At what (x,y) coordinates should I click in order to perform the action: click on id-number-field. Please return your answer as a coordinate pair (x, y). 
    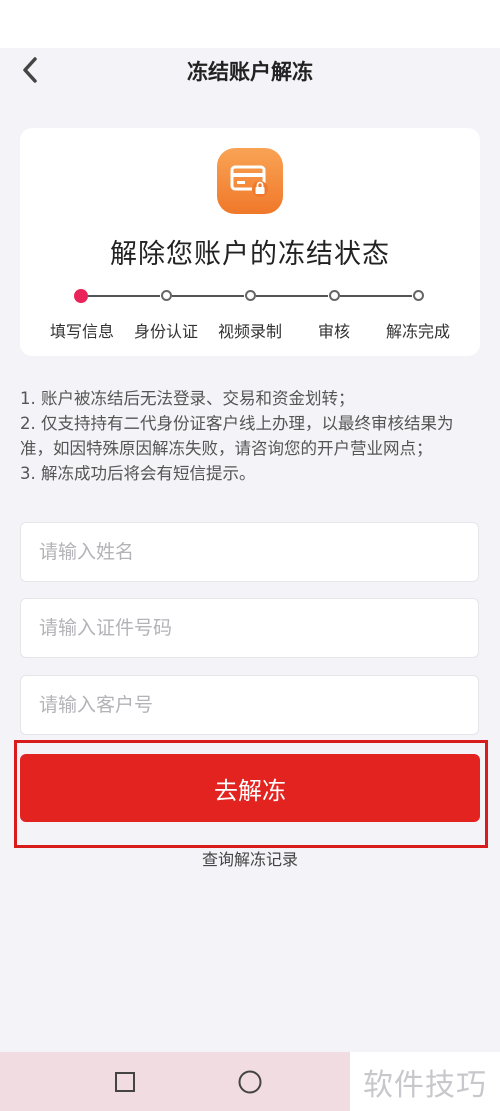
    Looking at the image, I should click on (249, 628).